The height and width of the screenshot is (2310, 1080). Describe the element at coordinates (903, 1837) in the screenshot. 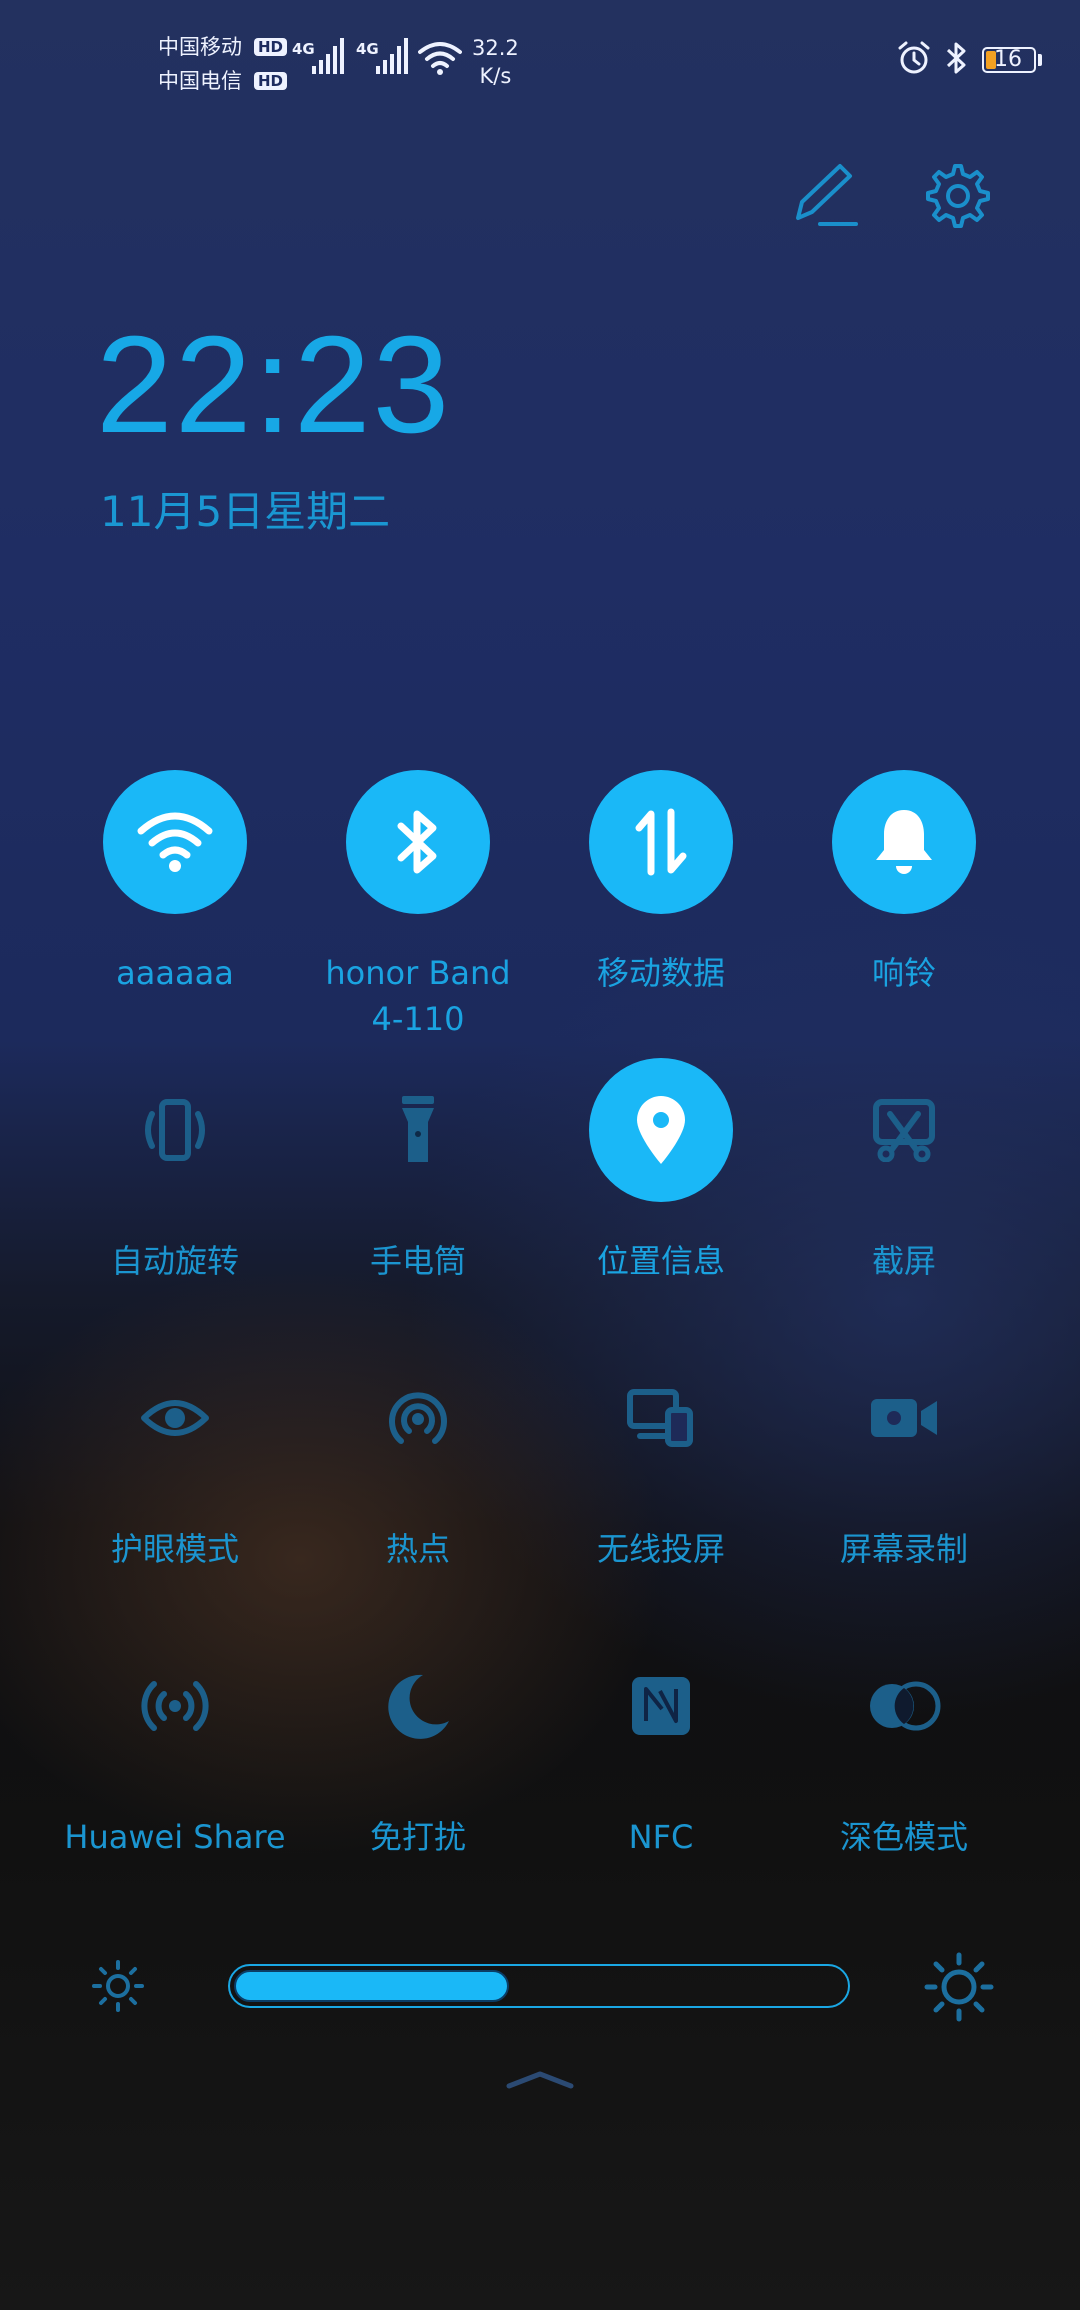

I see `tile-label: 深色模式` at that location.